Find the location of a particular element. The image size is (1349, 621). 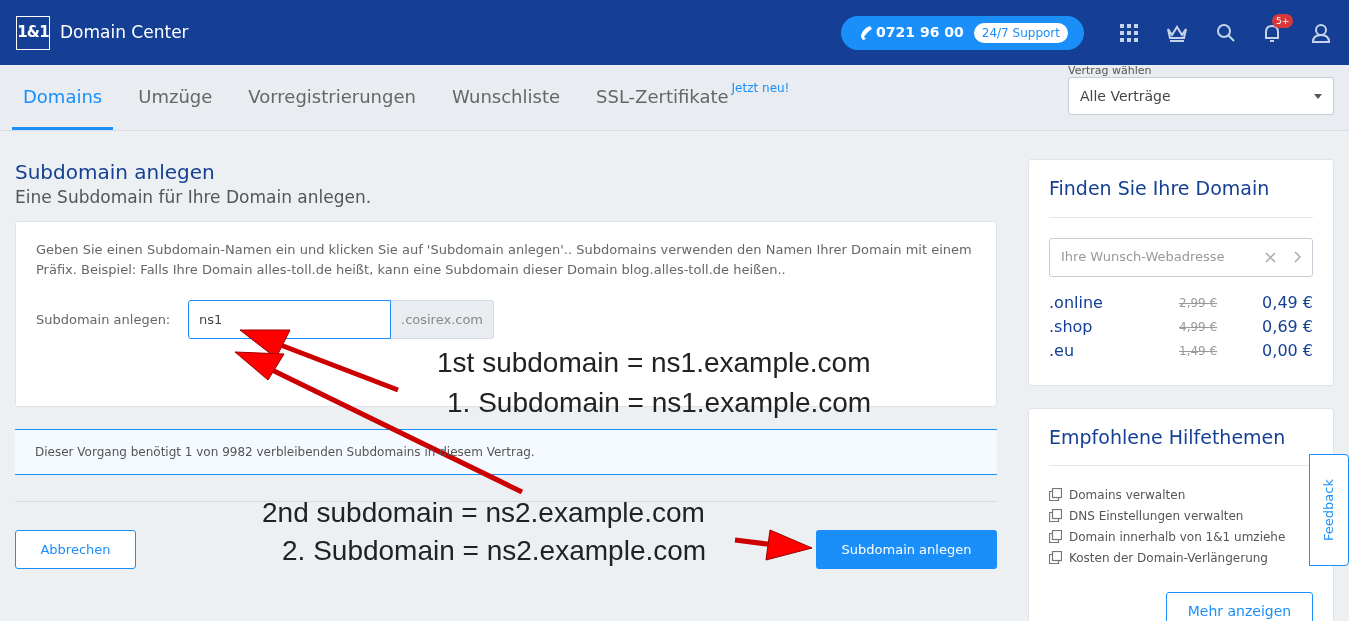

field-label: Subdomain anlegen: is located at coordinates (104, 319).